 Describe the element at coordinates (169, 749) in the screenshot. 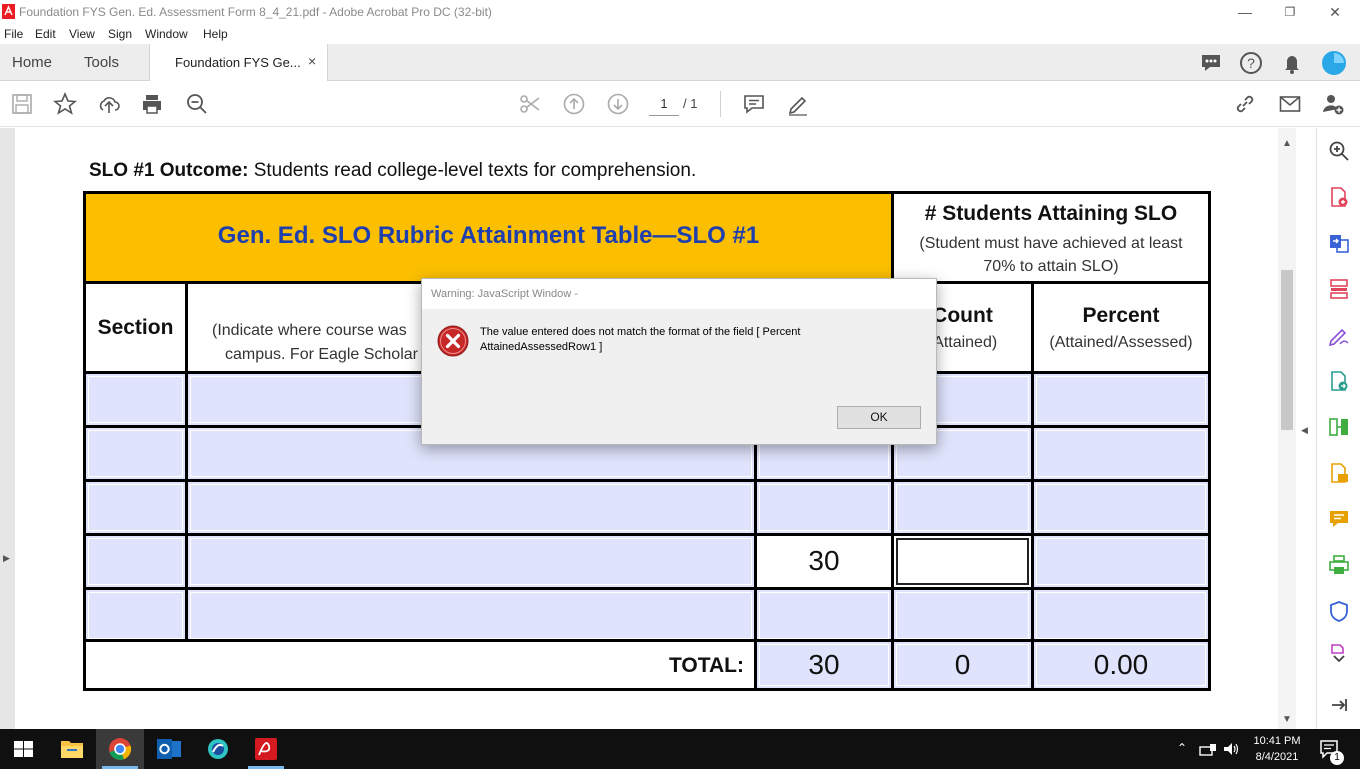

I see `outlook-icon` at that location.